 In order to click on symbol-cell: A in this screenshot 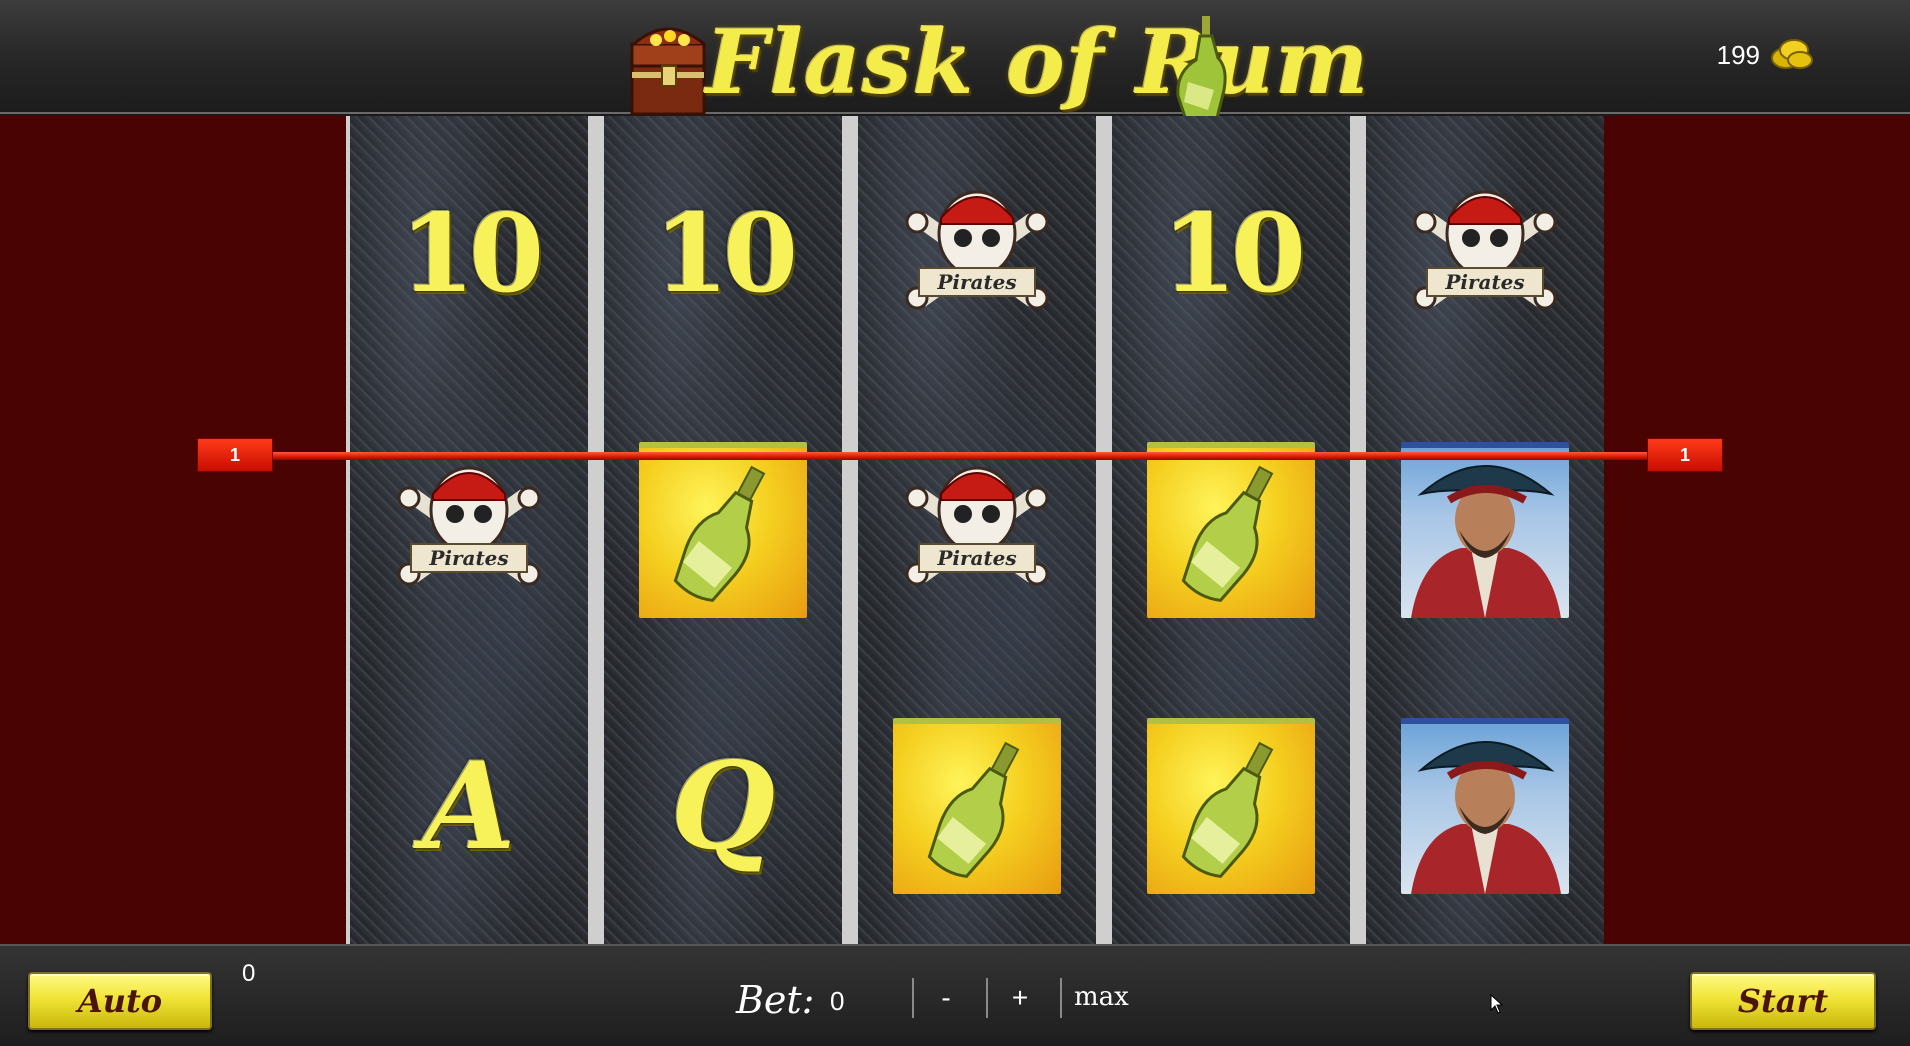, I will do `click(469, 806)`.